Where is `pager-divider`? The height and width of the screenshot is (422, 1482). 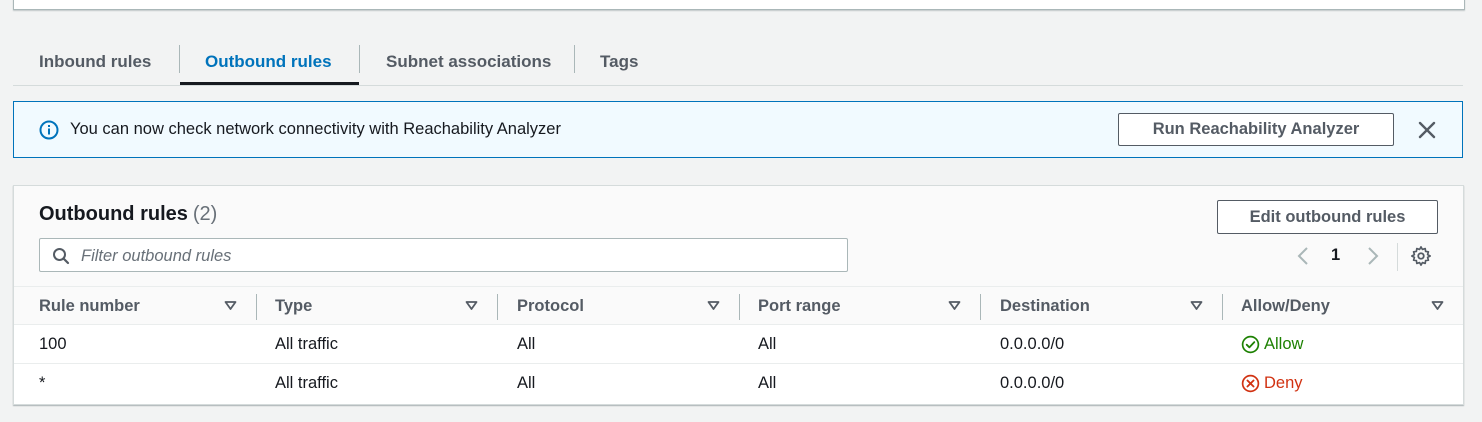
pager-divider is located at coordinates (1397, 257).